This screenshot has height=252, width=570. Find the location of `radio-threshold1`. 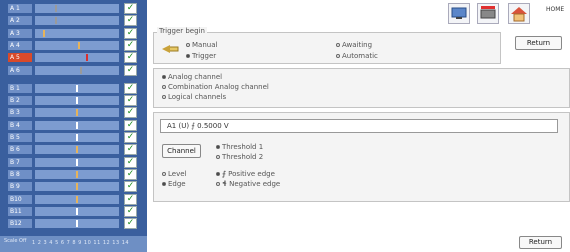

radio-threshold1 is located at coordinates (218, 147).